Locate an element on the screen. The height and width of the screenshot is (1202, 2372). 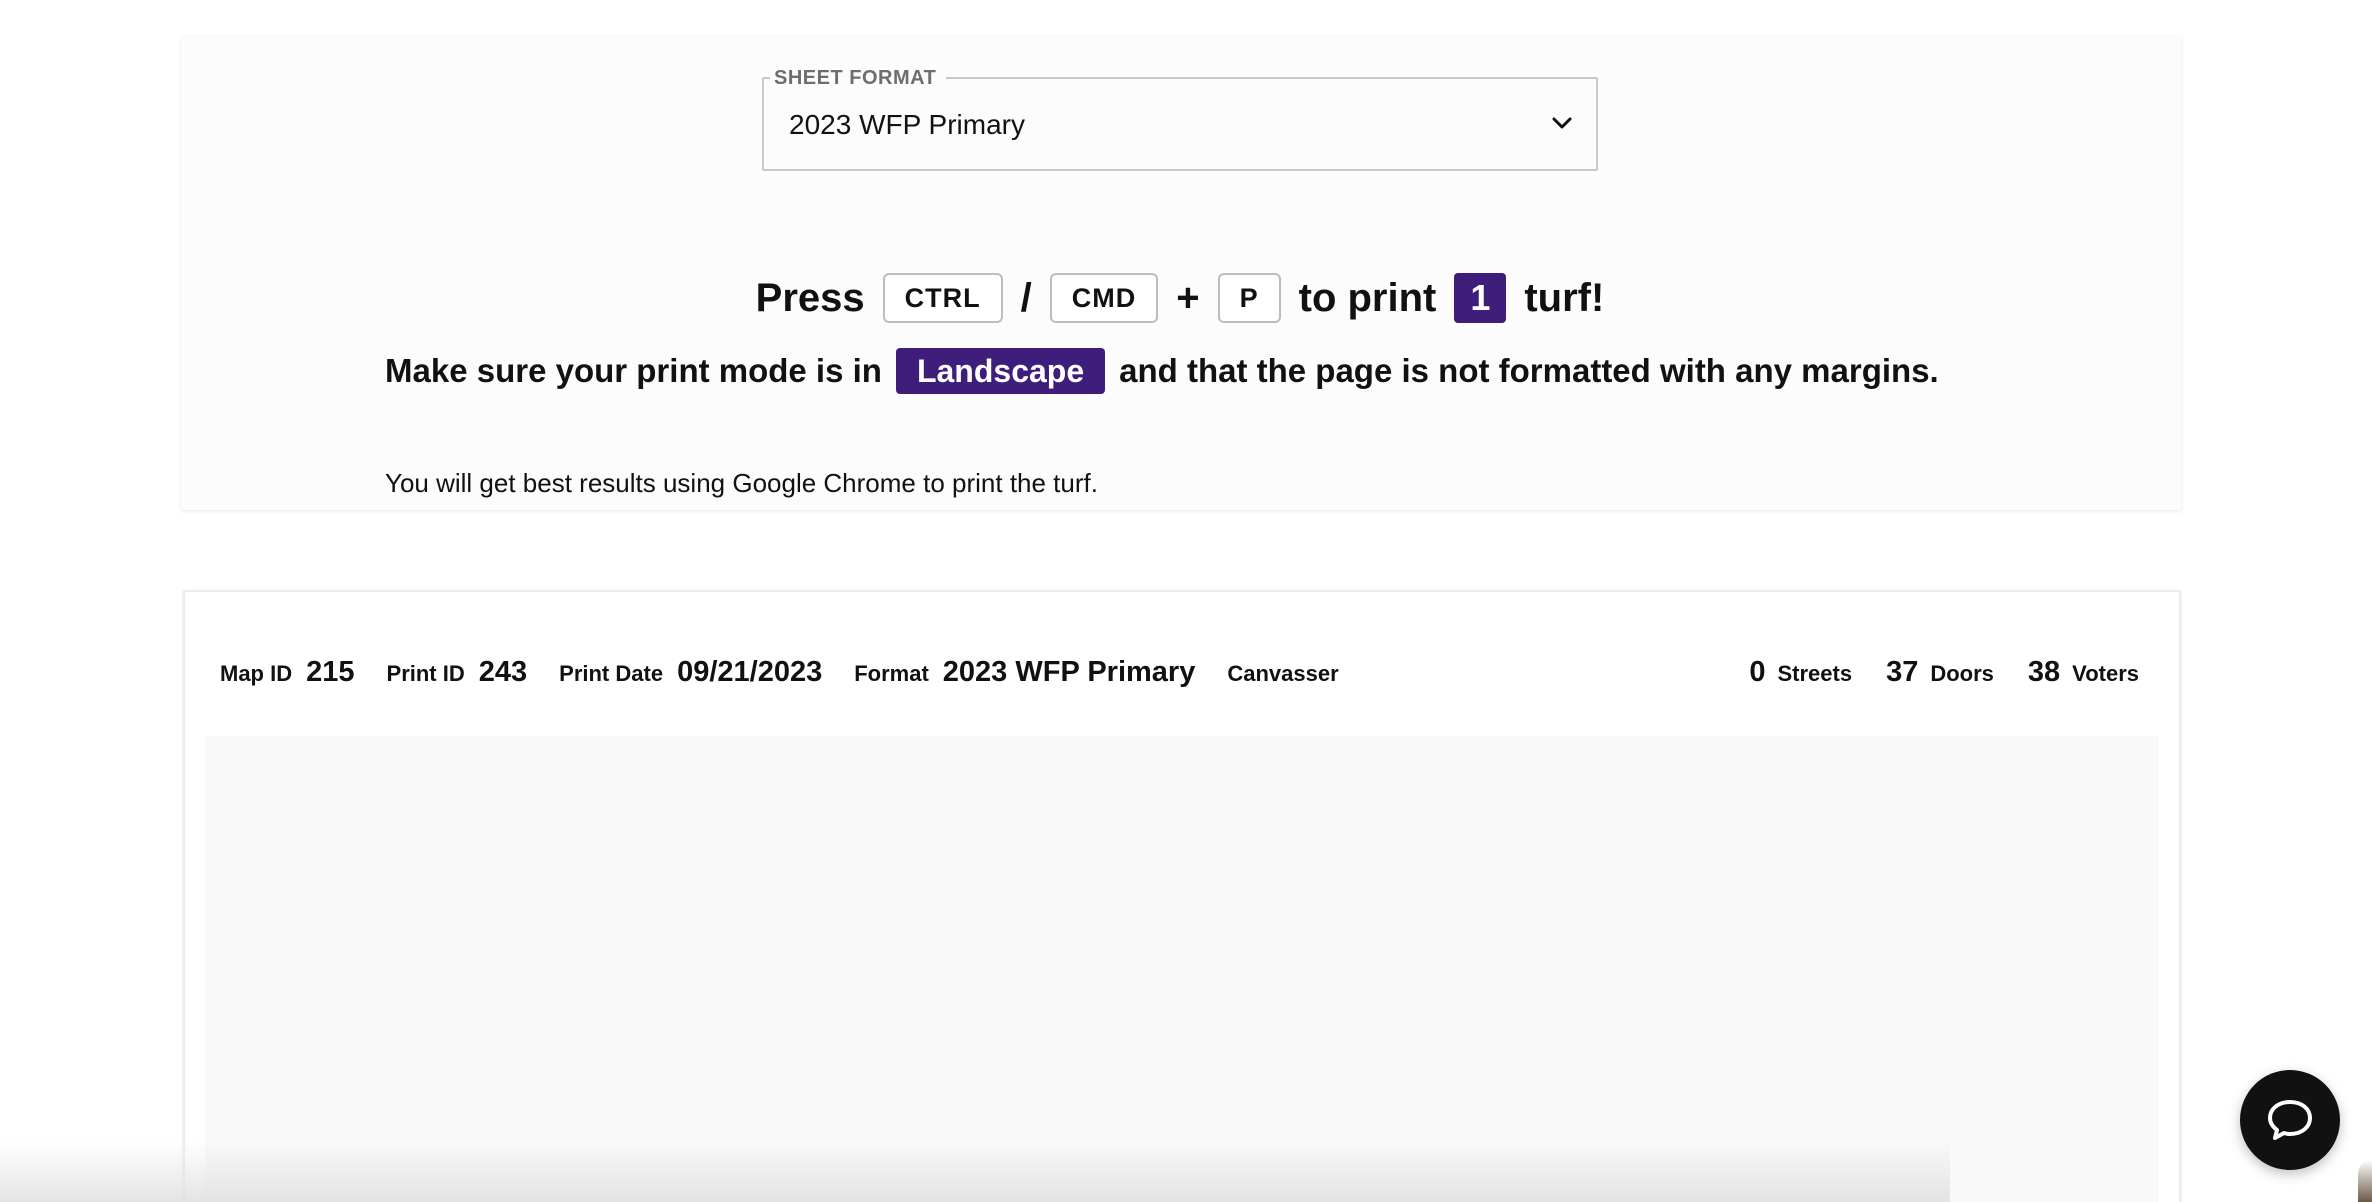
landscape-badge: Landscape is located at coordinates (1000, 371).